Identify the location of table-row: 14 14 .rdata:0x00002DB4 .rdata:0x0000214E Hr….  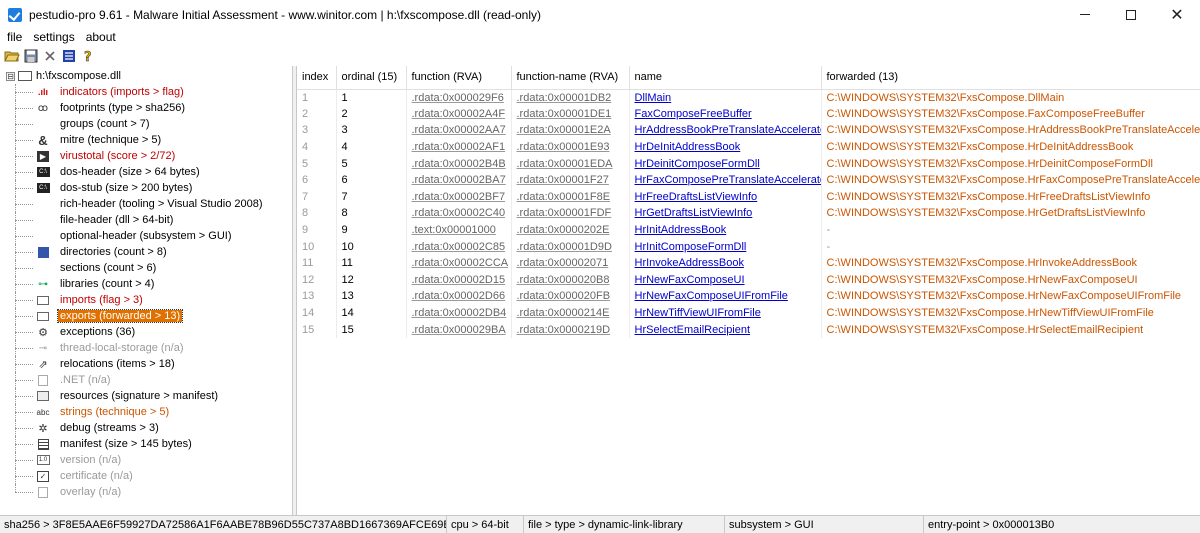
(748, 313).